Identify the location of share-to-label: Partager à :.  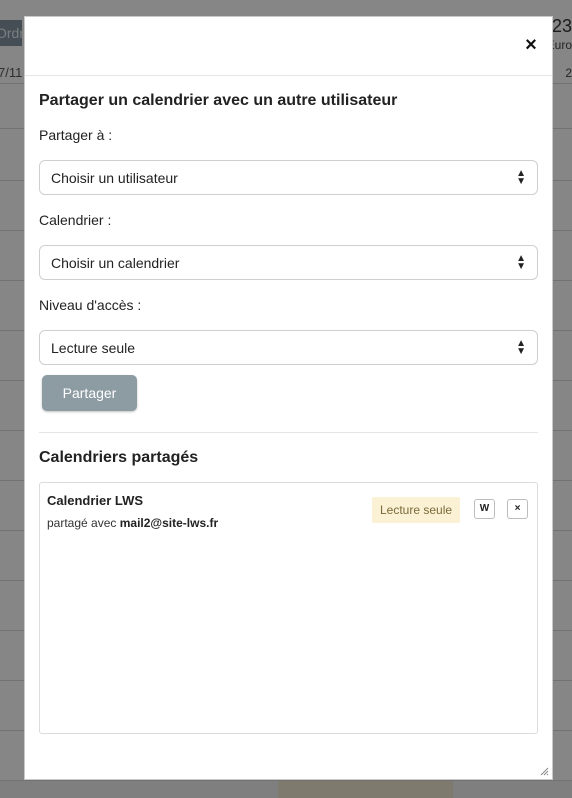
(76, 135).